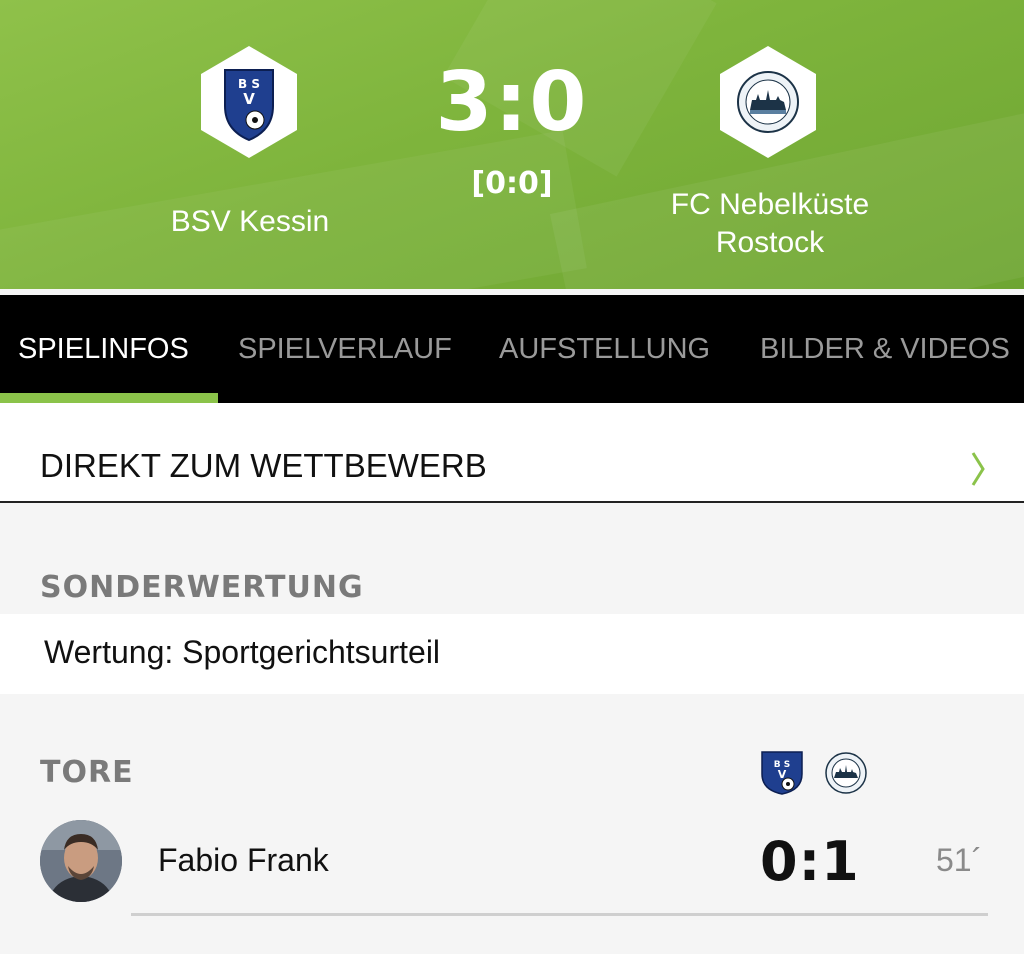 This screenshot has width=1024, height=954. What do you see at coordinates (846, 775) in the screenshot?
I see `away-team-mini-logo` at bounding box center [846, 775].